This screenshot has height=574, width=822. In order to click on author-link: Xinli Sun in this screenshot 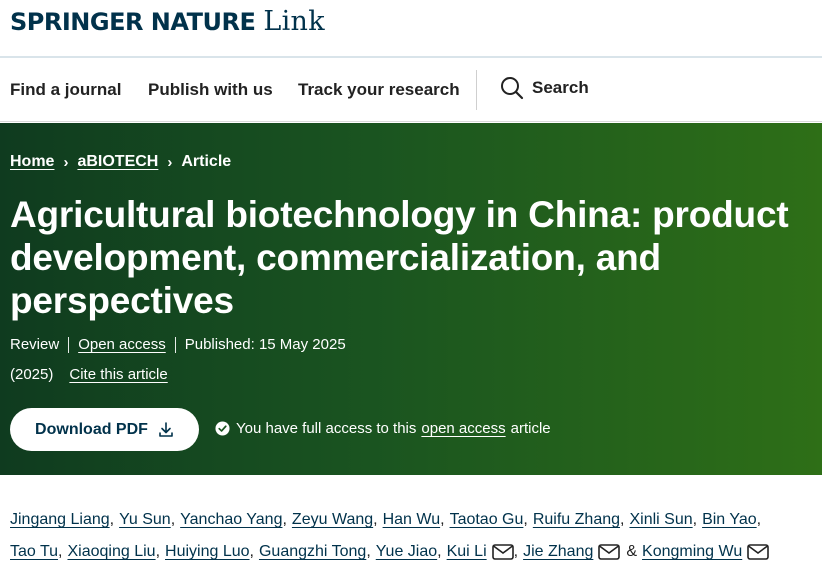, I will do `click(660, 520)`.